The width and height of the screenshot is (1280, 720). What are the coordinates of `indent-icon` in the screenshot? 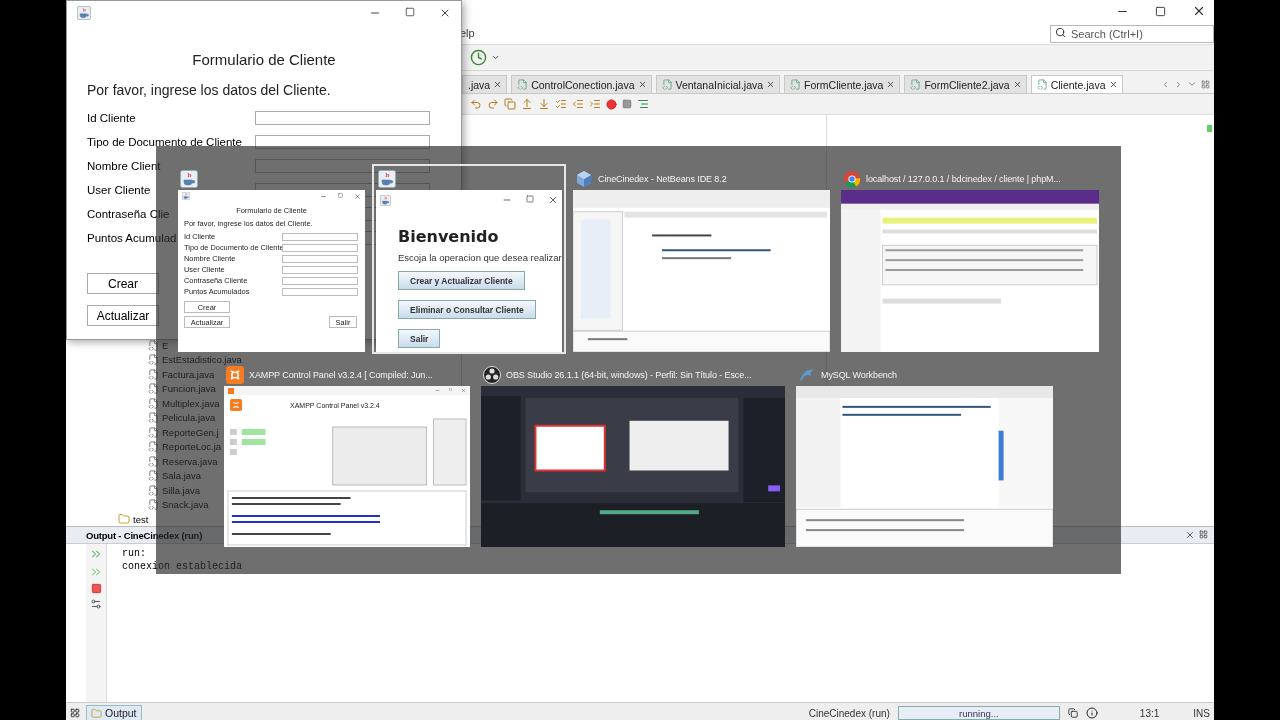 It's located at (595, 104).